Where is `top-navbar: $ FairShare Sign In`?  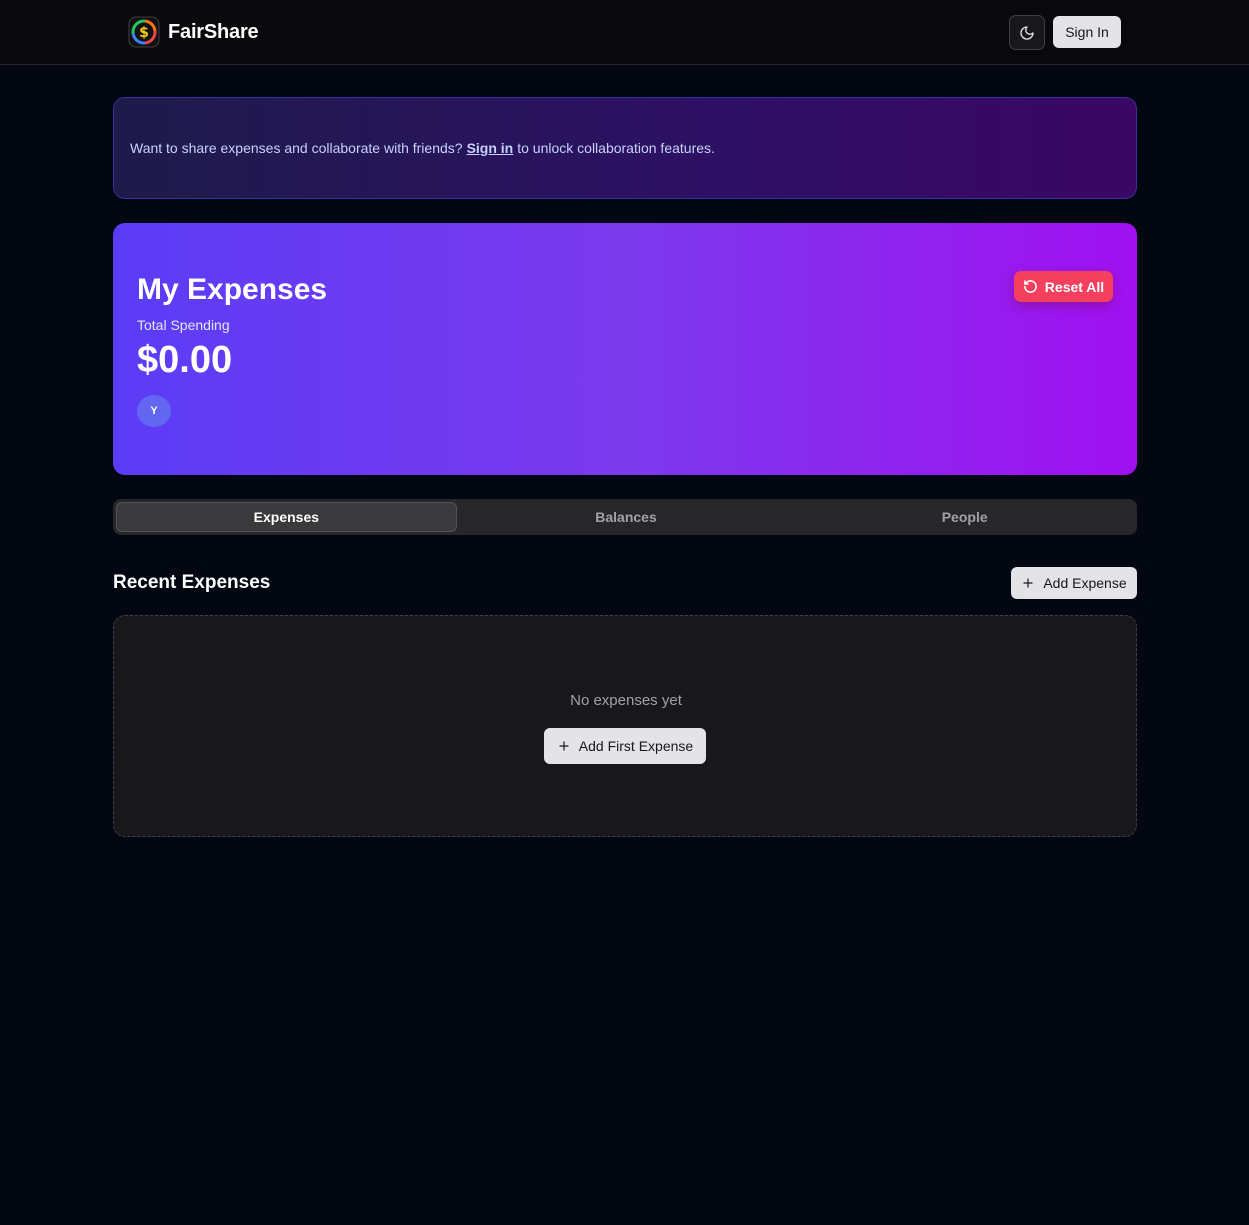 top-navbar: $ FairShare Sign In is located at coordinates (624, 32).